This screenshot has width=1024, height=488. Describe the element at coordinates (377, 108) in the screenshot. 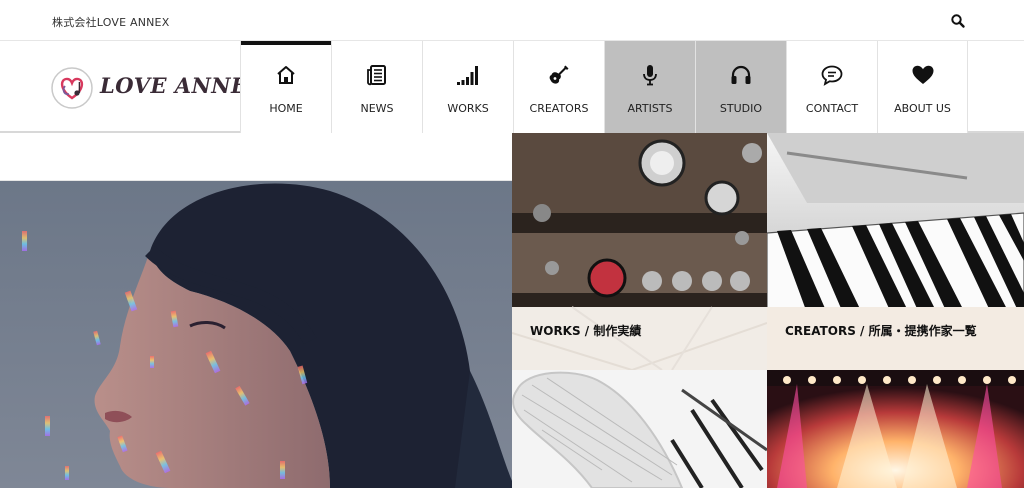

I see `nav-label-news: NEWS` at that location.